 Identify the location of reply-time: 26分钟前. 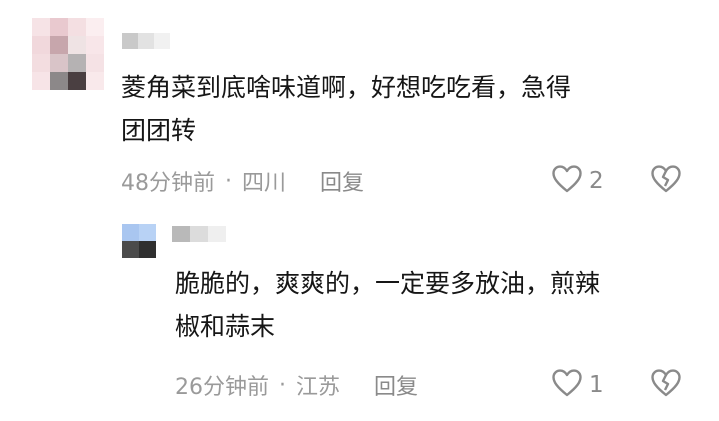
(222, 387).